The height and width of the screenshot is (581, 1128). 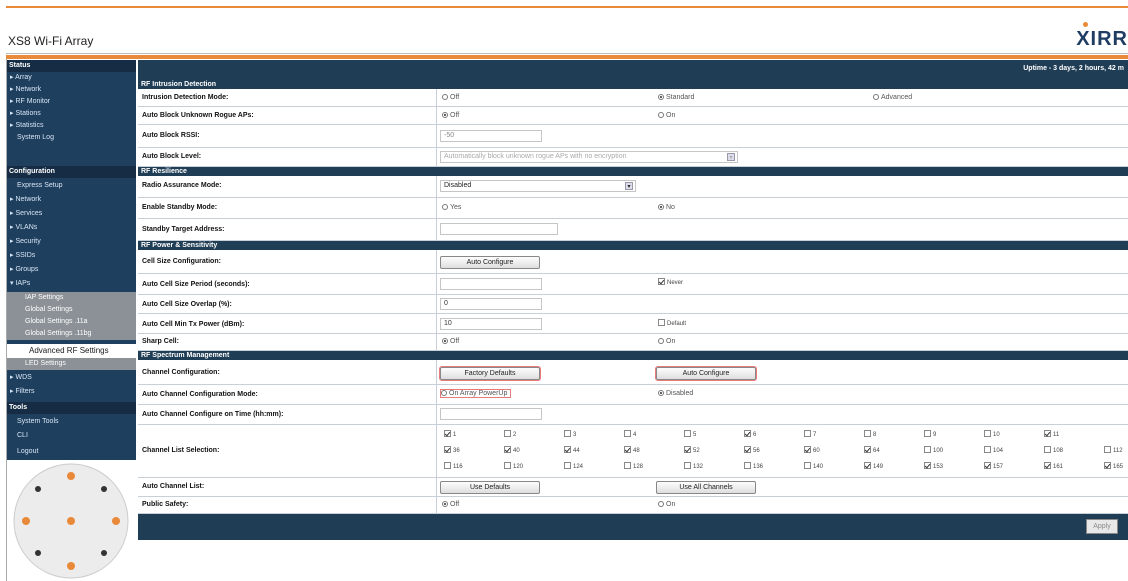 What do you see at coordinates (71, 200) in the screenshot?
I see `sidebar-item-config-network: ▸ Network` at bounding box center [71, 200].